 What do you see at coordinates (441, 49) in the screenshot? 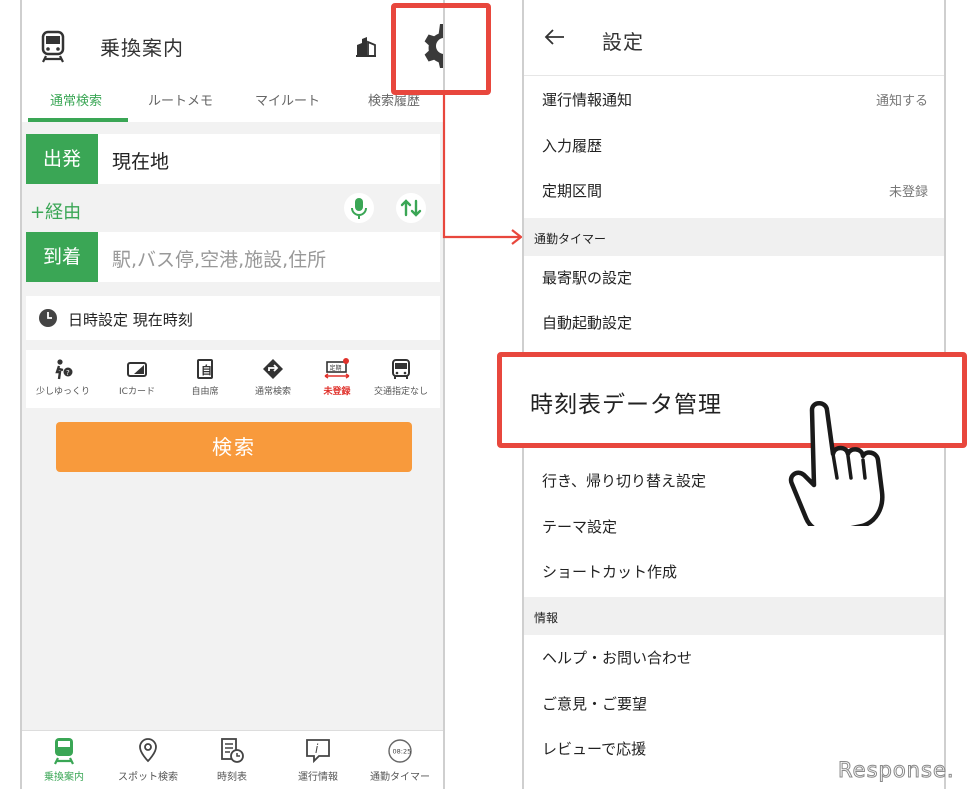
I see `gear-highlight-callout` at bounding box center [441, 49].